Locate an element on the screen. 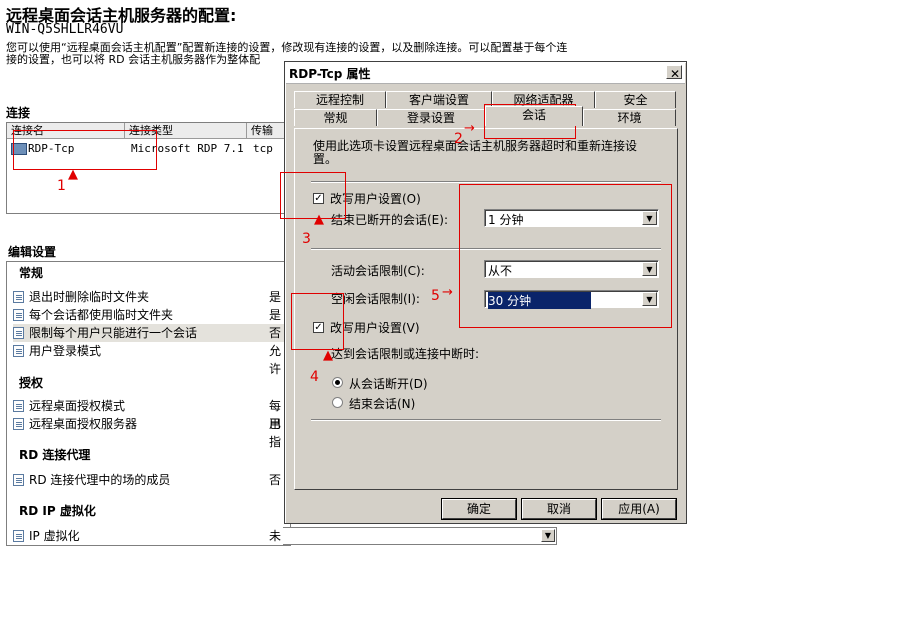 The image size is (921, 629). close-icon: ✕ is located at coordinates (675, 74).